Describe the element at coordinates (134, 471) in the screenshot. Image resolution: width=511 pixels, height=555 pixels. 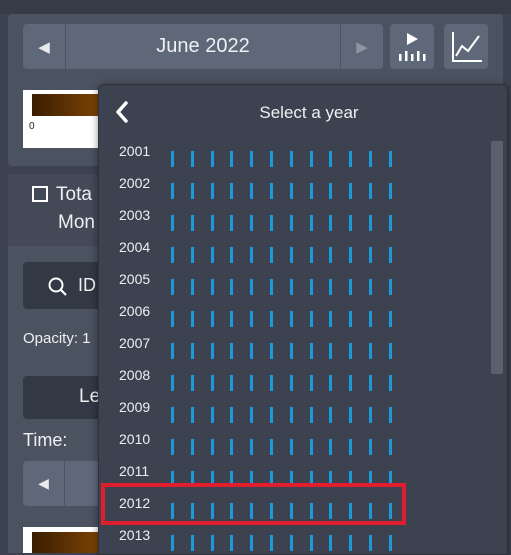
I see `year-label: 2011` at that location.